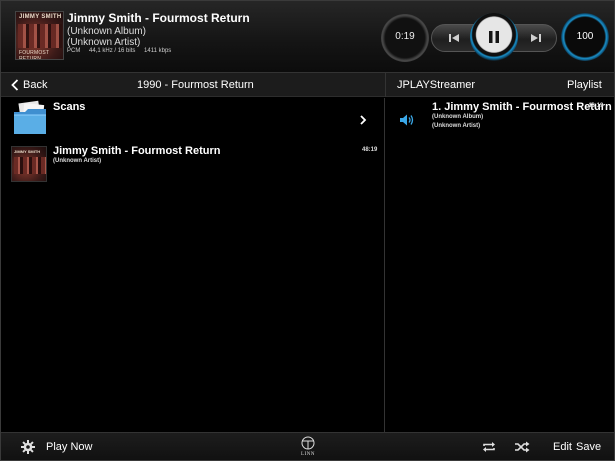 This screenshot has height=461, width=615. What do you see at coordinates (158, 51) in the screenshot?
I see `bitrate-label: 1411 kbps` at bounding box center [158, 51].